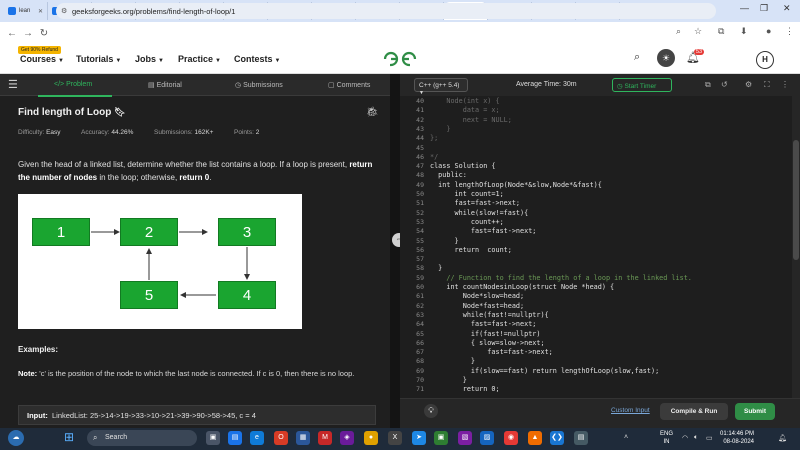  I want to click on code-line: int lengthOfLoop(Node*&slow,Node*&fast){, so click(516, 185).